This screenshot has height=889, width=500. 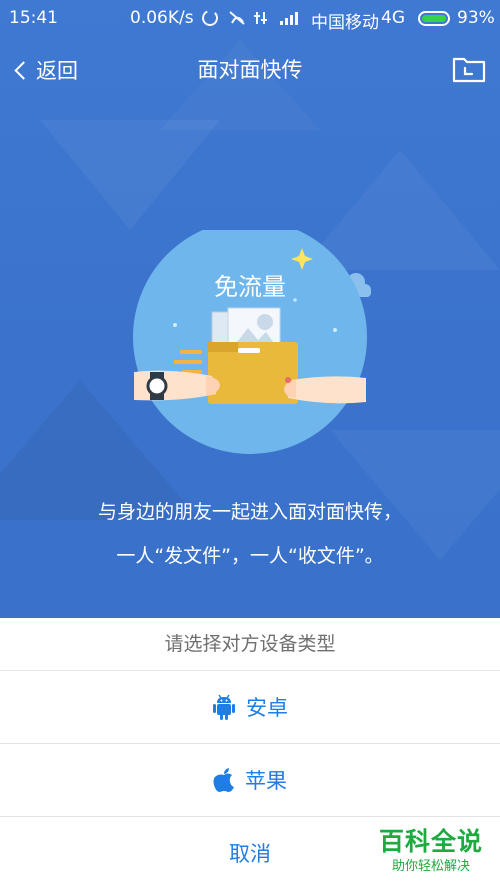 I want to click on status-bar: 15:41 0.06K/s 中国移动 4G 93%, so click(x=250, y=18).